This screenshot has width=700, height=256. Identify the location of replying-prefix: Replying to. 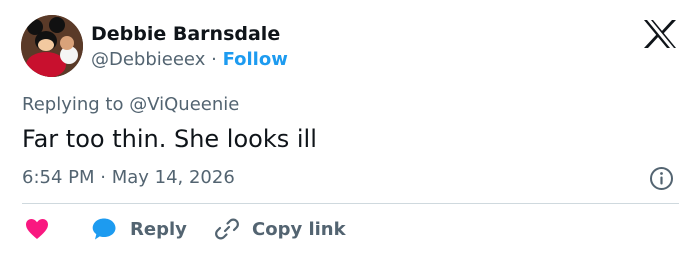
(73, 104).